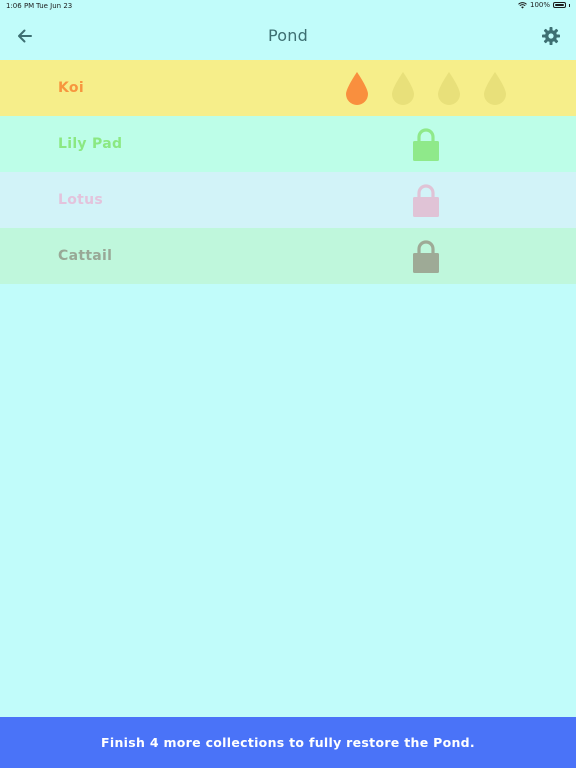 This screenshot has width=576, height=768. Describe the element at coordinates (81, 200) in the screenshot. I see `collection-label: Lotus` at that location.